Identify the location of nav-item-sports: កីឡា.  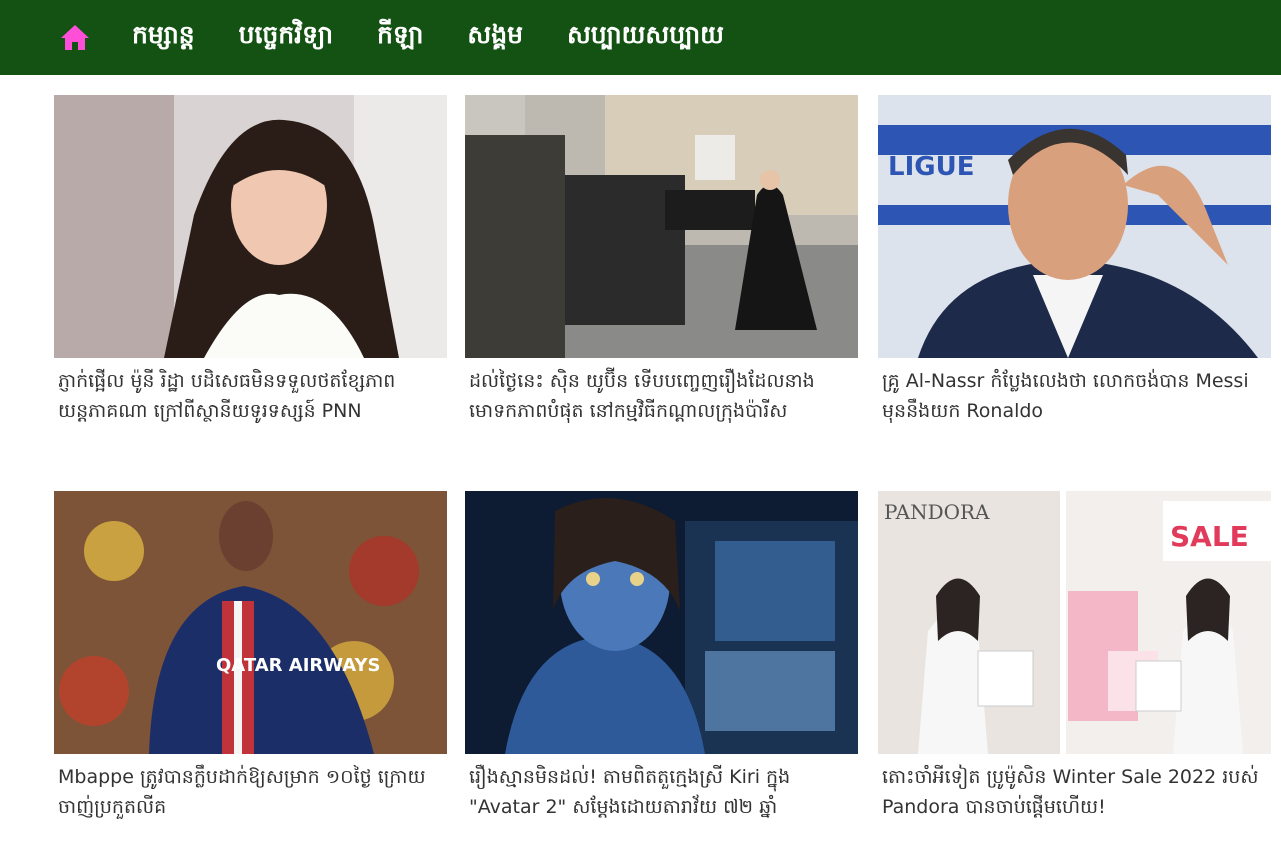
(400, 38).